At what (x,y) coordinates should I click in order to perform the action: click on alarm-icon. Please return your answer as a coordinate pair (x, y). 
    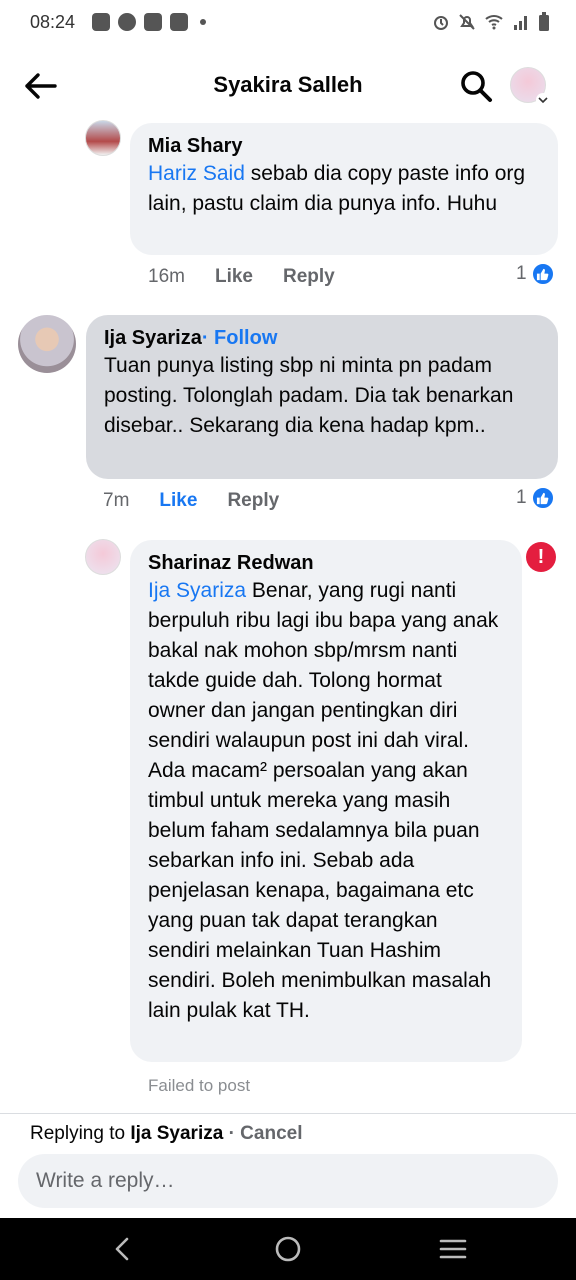
    Looking at the image, I should click on (441, 23).